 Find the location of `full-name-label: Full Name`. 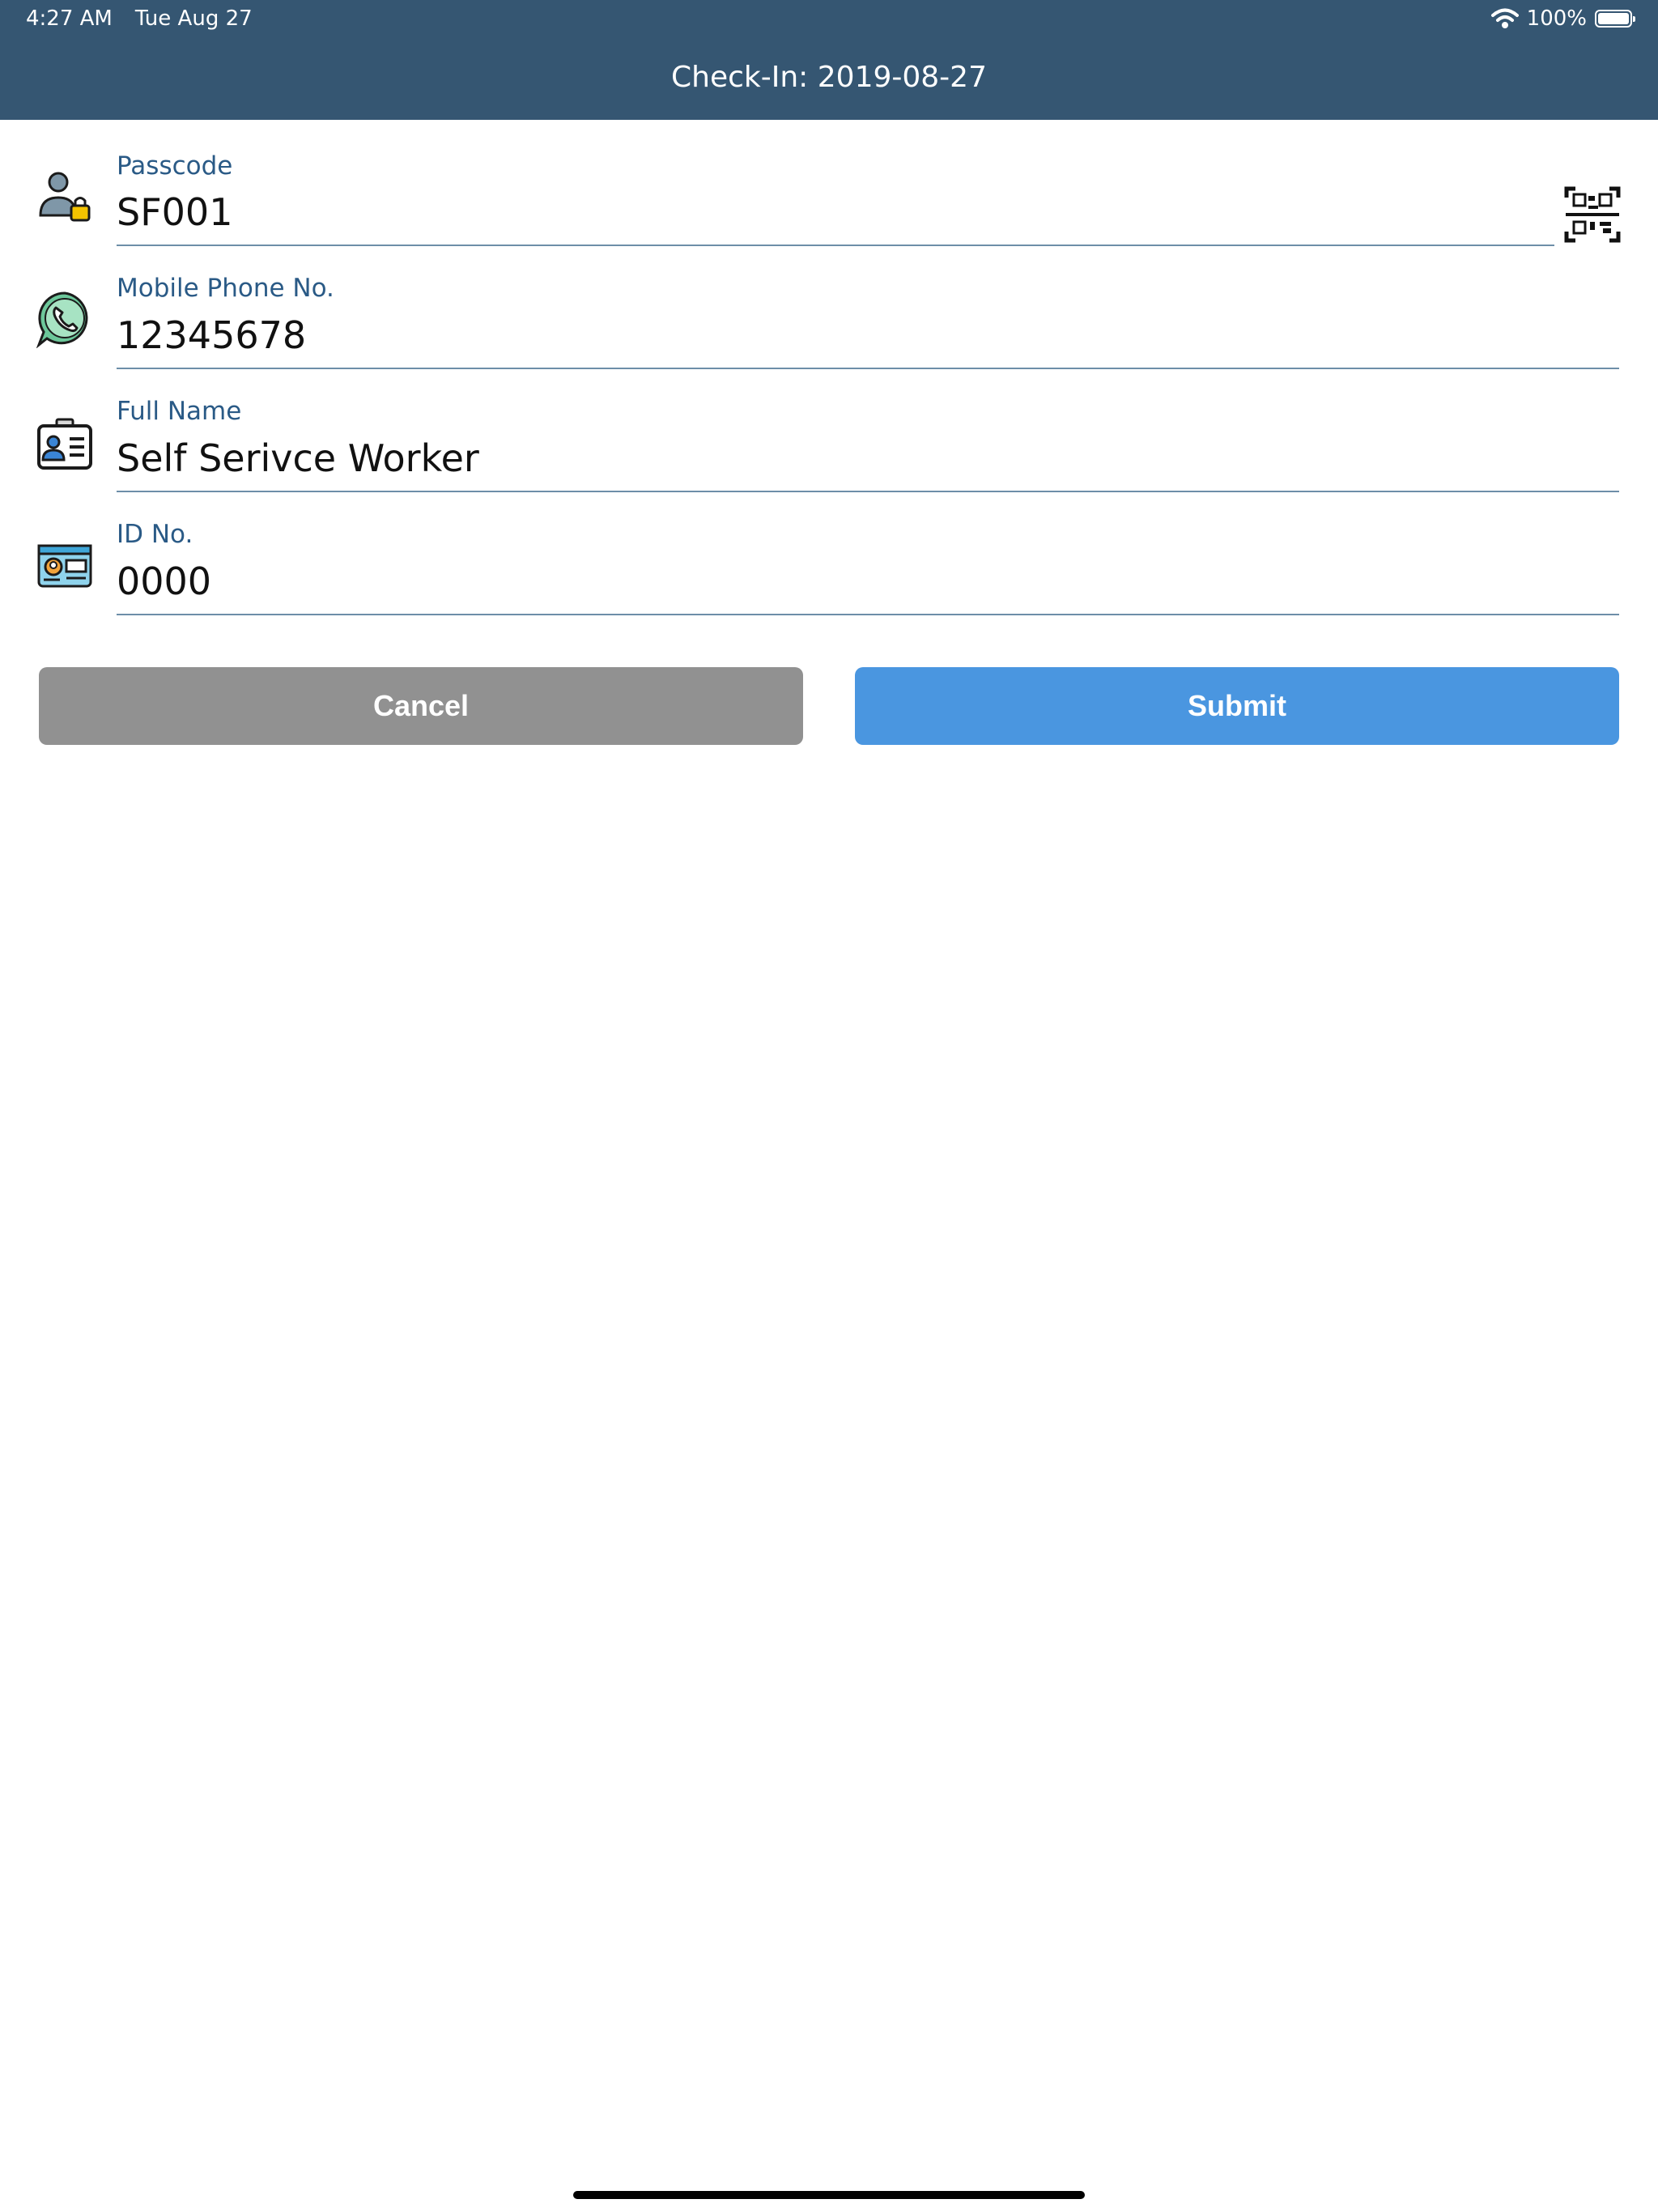

full-name-label: Full Name is located at coordinates (179, 412).